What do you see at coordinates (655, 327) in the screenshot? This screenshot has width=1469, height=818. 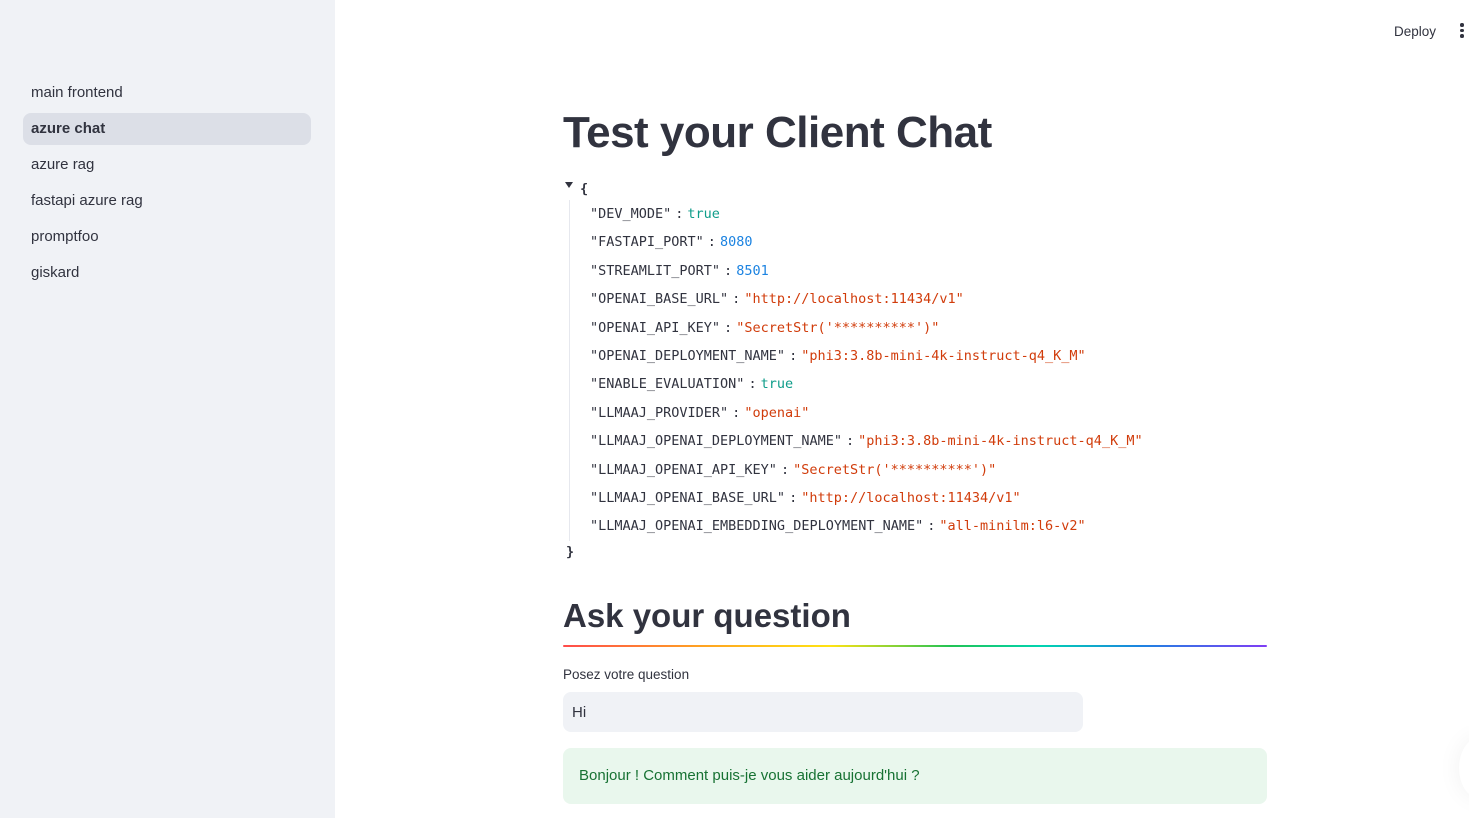 I see `json-key: "OPENAI_API_KEY"` at bounding box center [655, 327].